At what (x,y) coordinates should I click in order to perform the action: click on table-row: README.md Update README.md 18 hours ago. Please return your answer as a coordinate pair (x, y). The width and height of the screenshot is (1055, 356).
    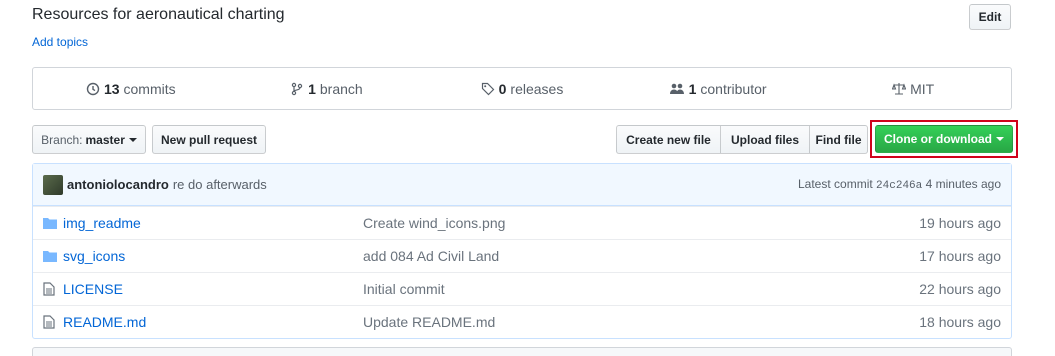
    Looking at the image, I should click on (522, 321).